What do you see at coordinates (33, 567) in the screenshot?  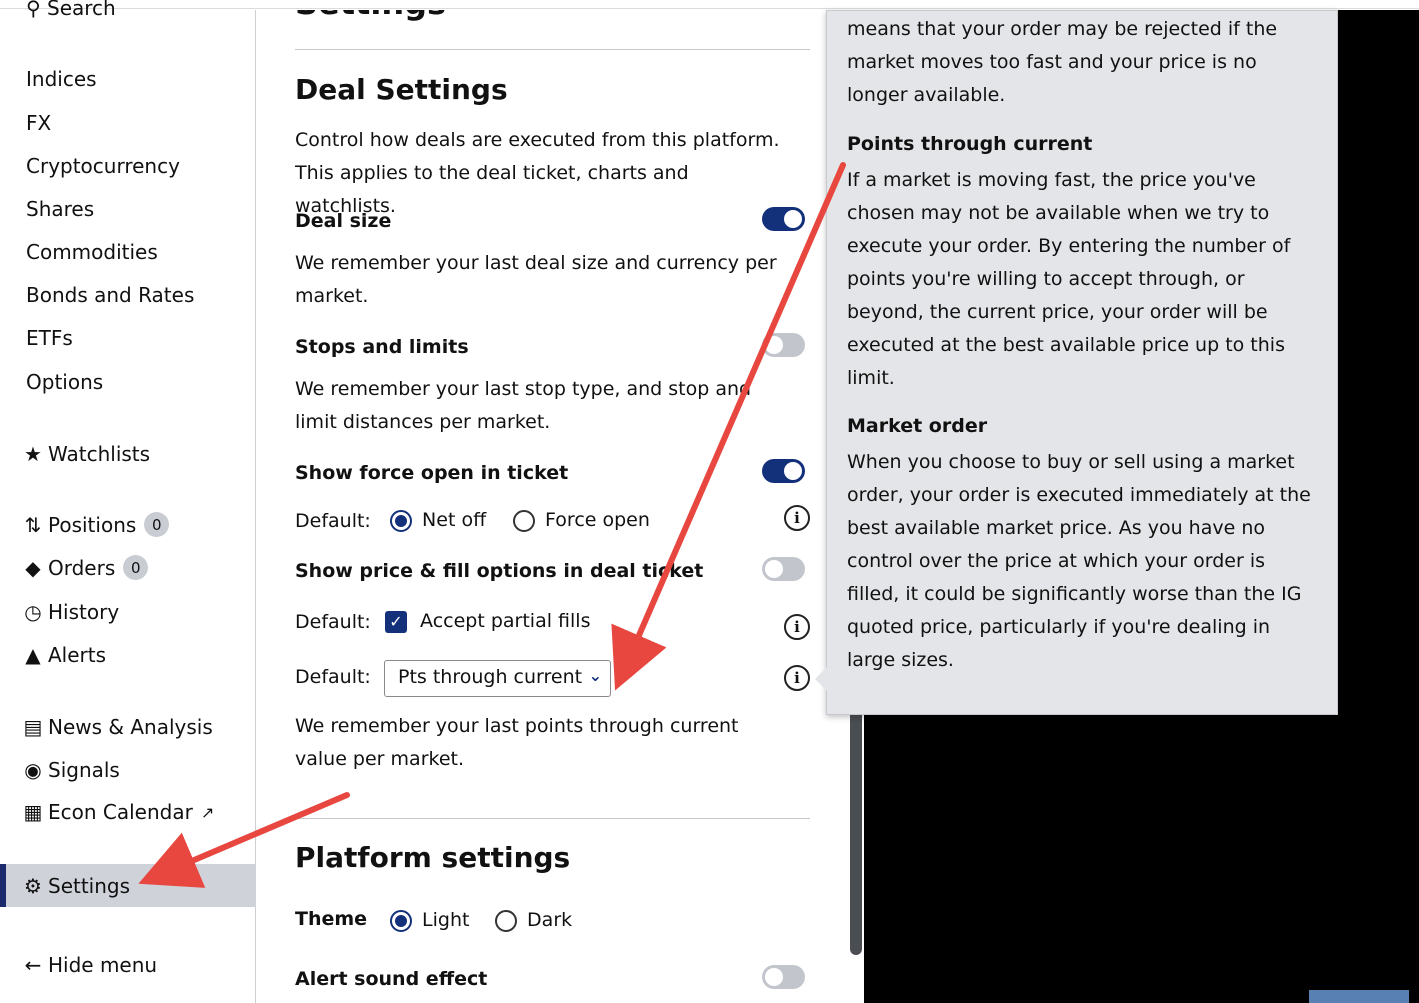 I see `tag-icon: ◆` at bounding box center [33, 567].